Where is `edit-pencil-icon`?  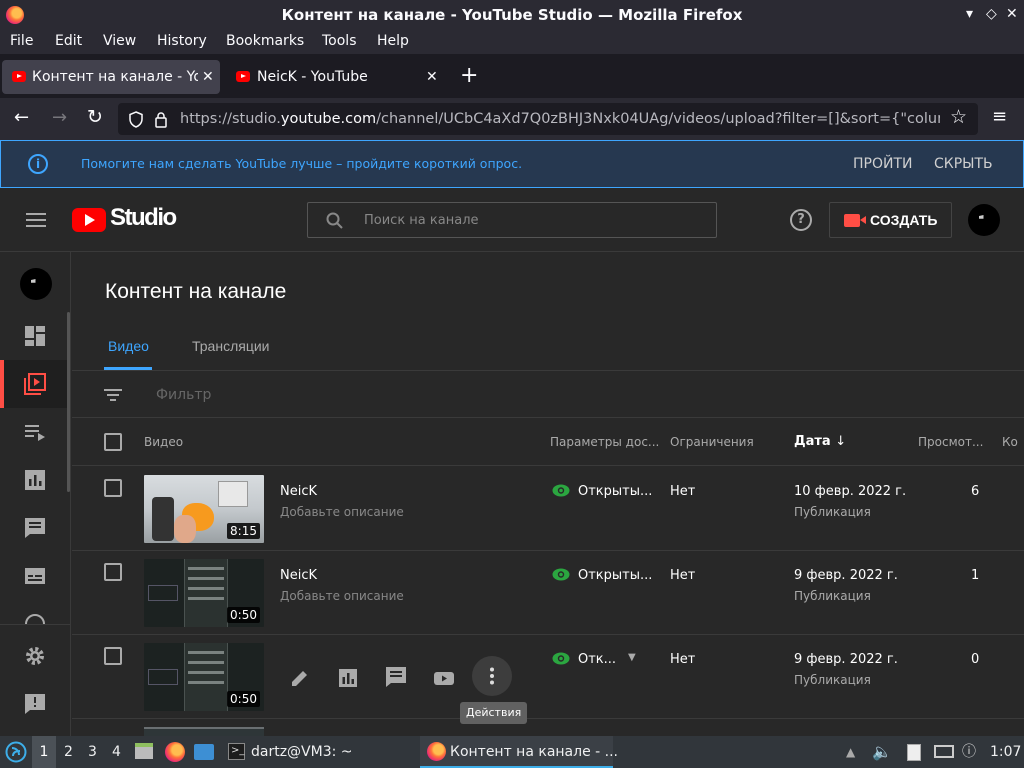 edit-pencil-icon is located at coordinates (300, 678).